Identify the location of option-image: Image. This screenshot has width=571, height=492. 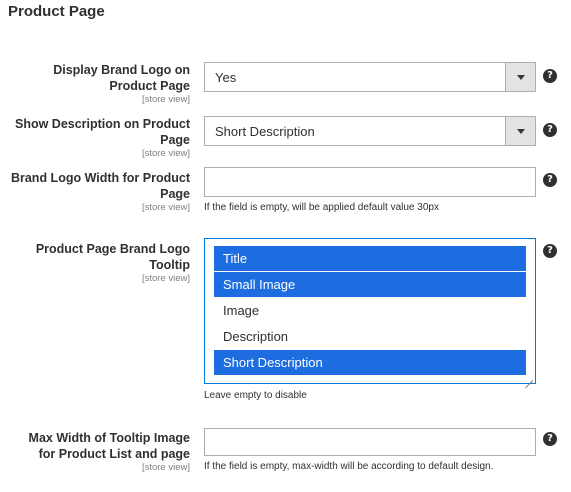
(370, 310).